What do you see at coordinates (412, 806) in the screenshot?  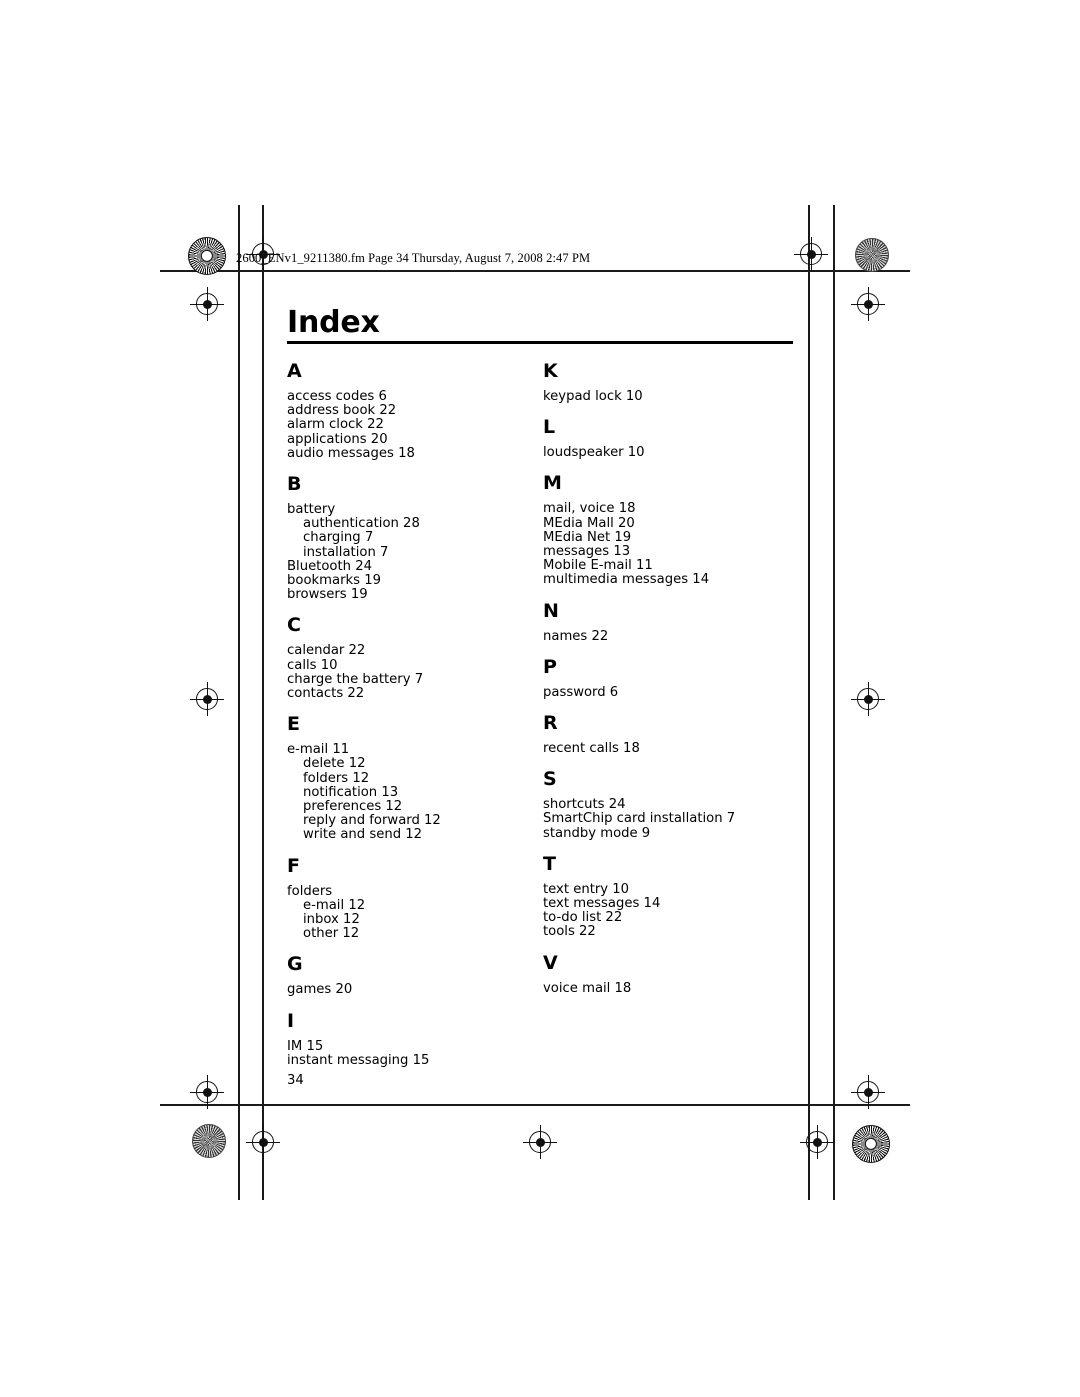 I see `index-subentry: preferences 12` at bounding box center [412, 806].